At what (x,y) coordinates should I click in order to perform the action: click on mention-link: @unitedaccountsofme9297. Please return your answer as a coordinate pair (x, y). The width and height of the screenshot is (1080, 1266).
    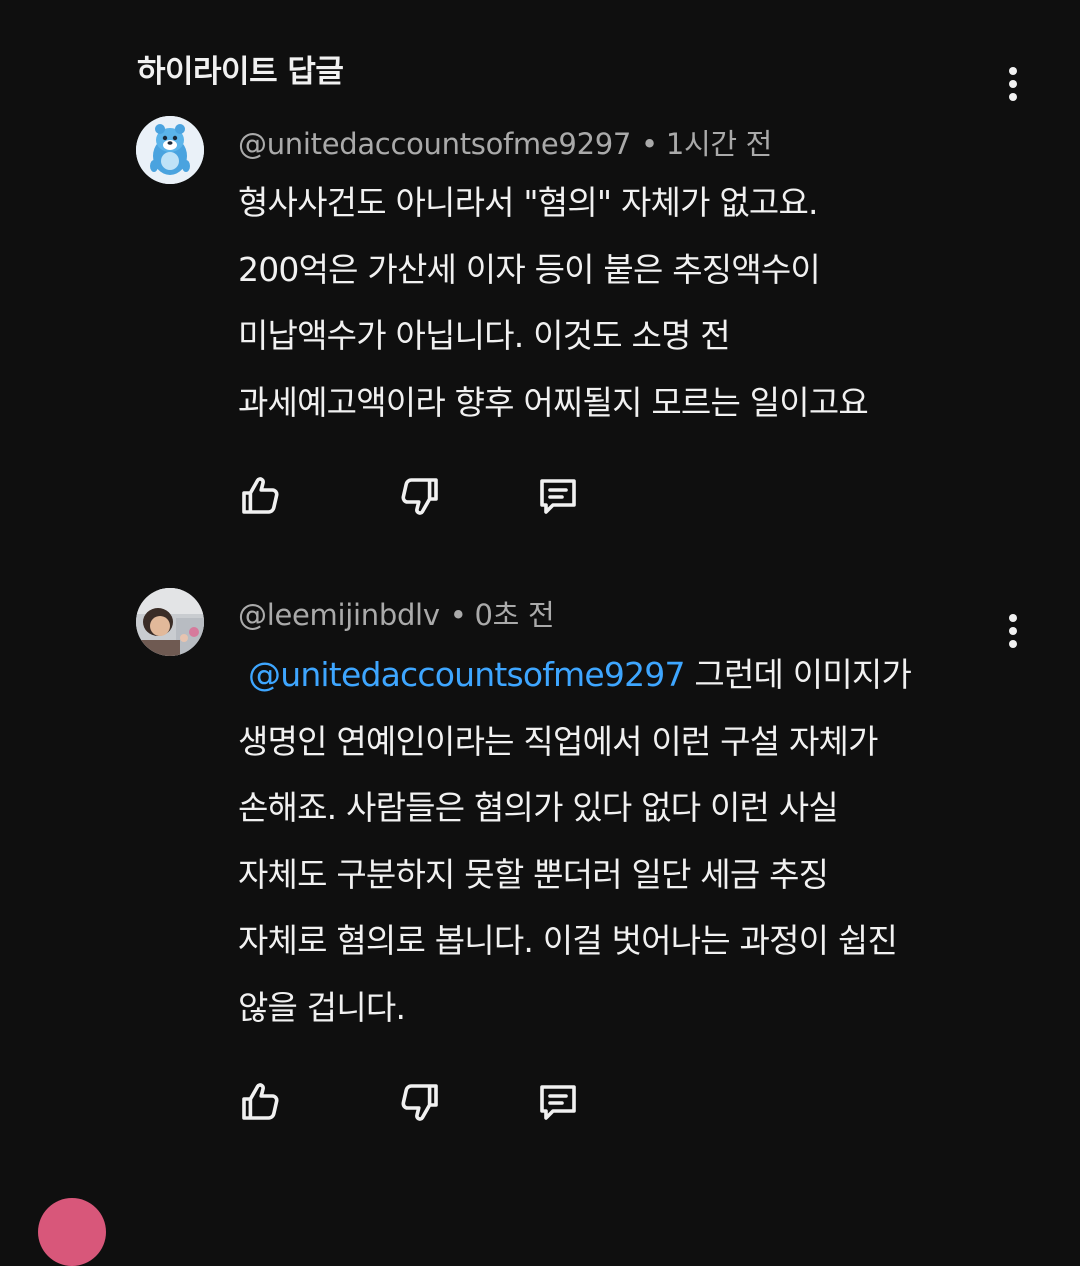
    Looking at the image, I should click on (467, 674).